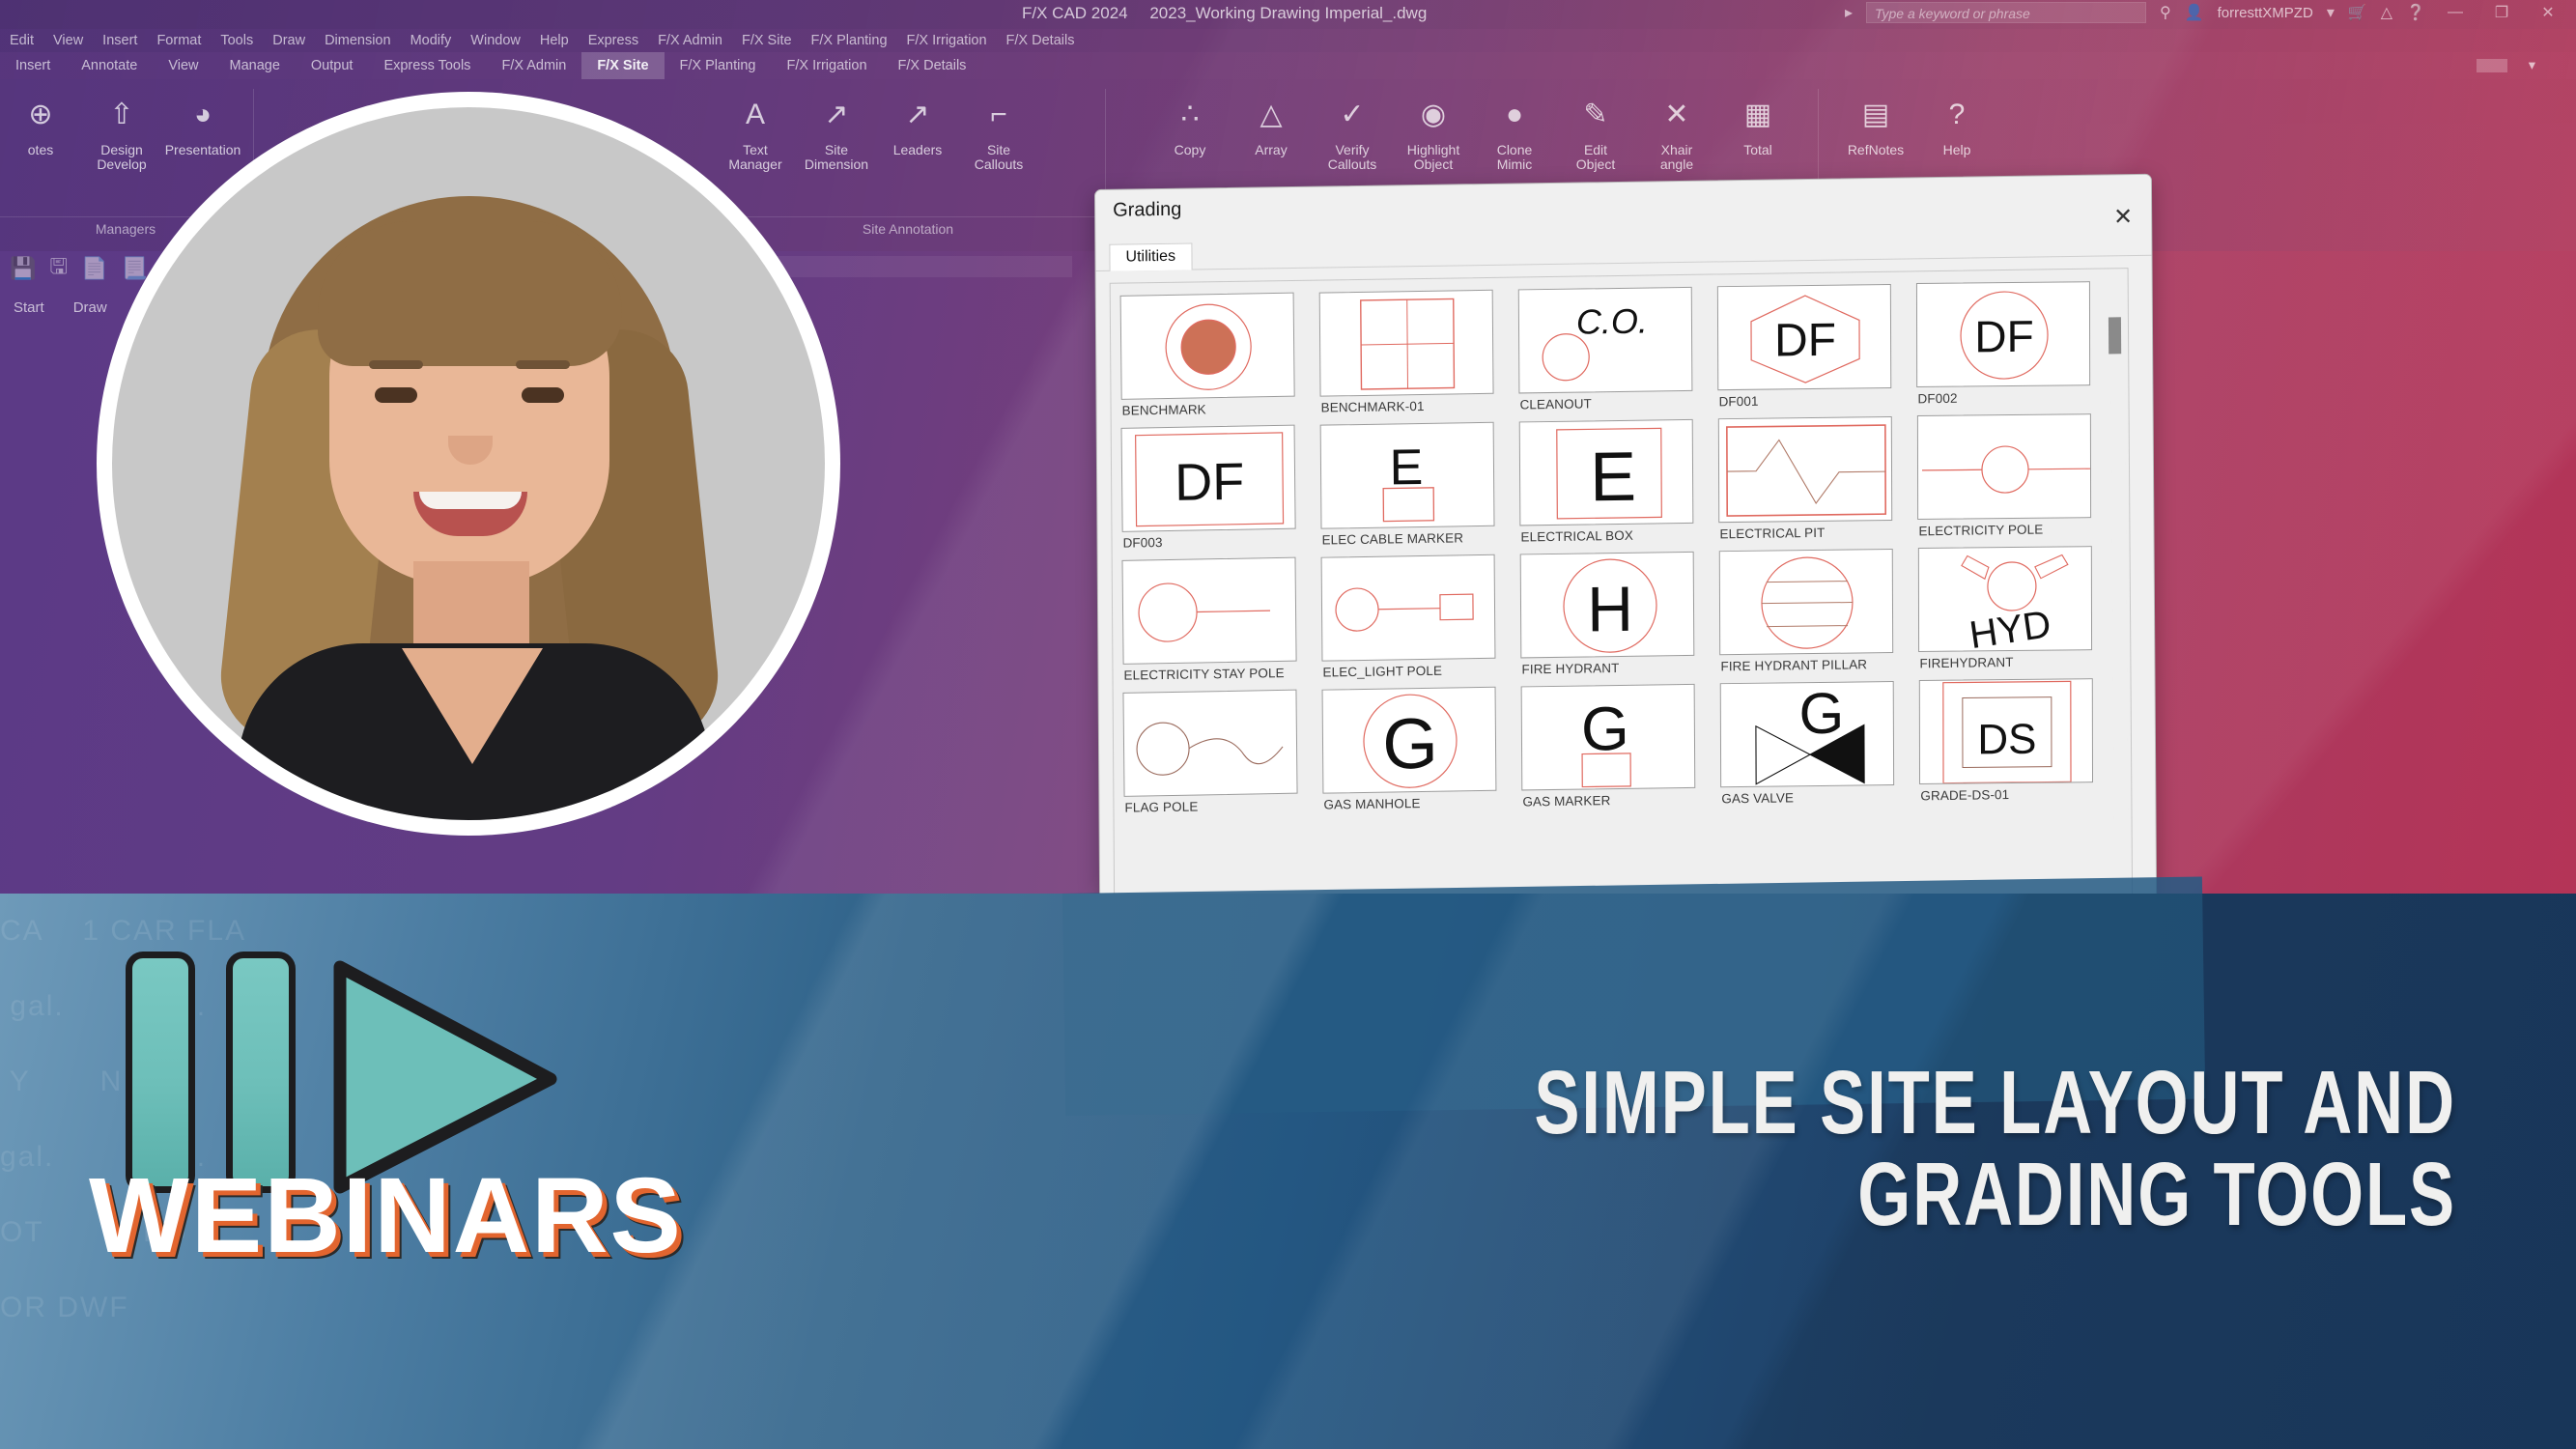 This screenshot has width=2576, height=1449. What do you see at coordinates (1605, 340) in the screenshot?
I see `cleanout-block: C.O.` at bounding box center [1605, 340].